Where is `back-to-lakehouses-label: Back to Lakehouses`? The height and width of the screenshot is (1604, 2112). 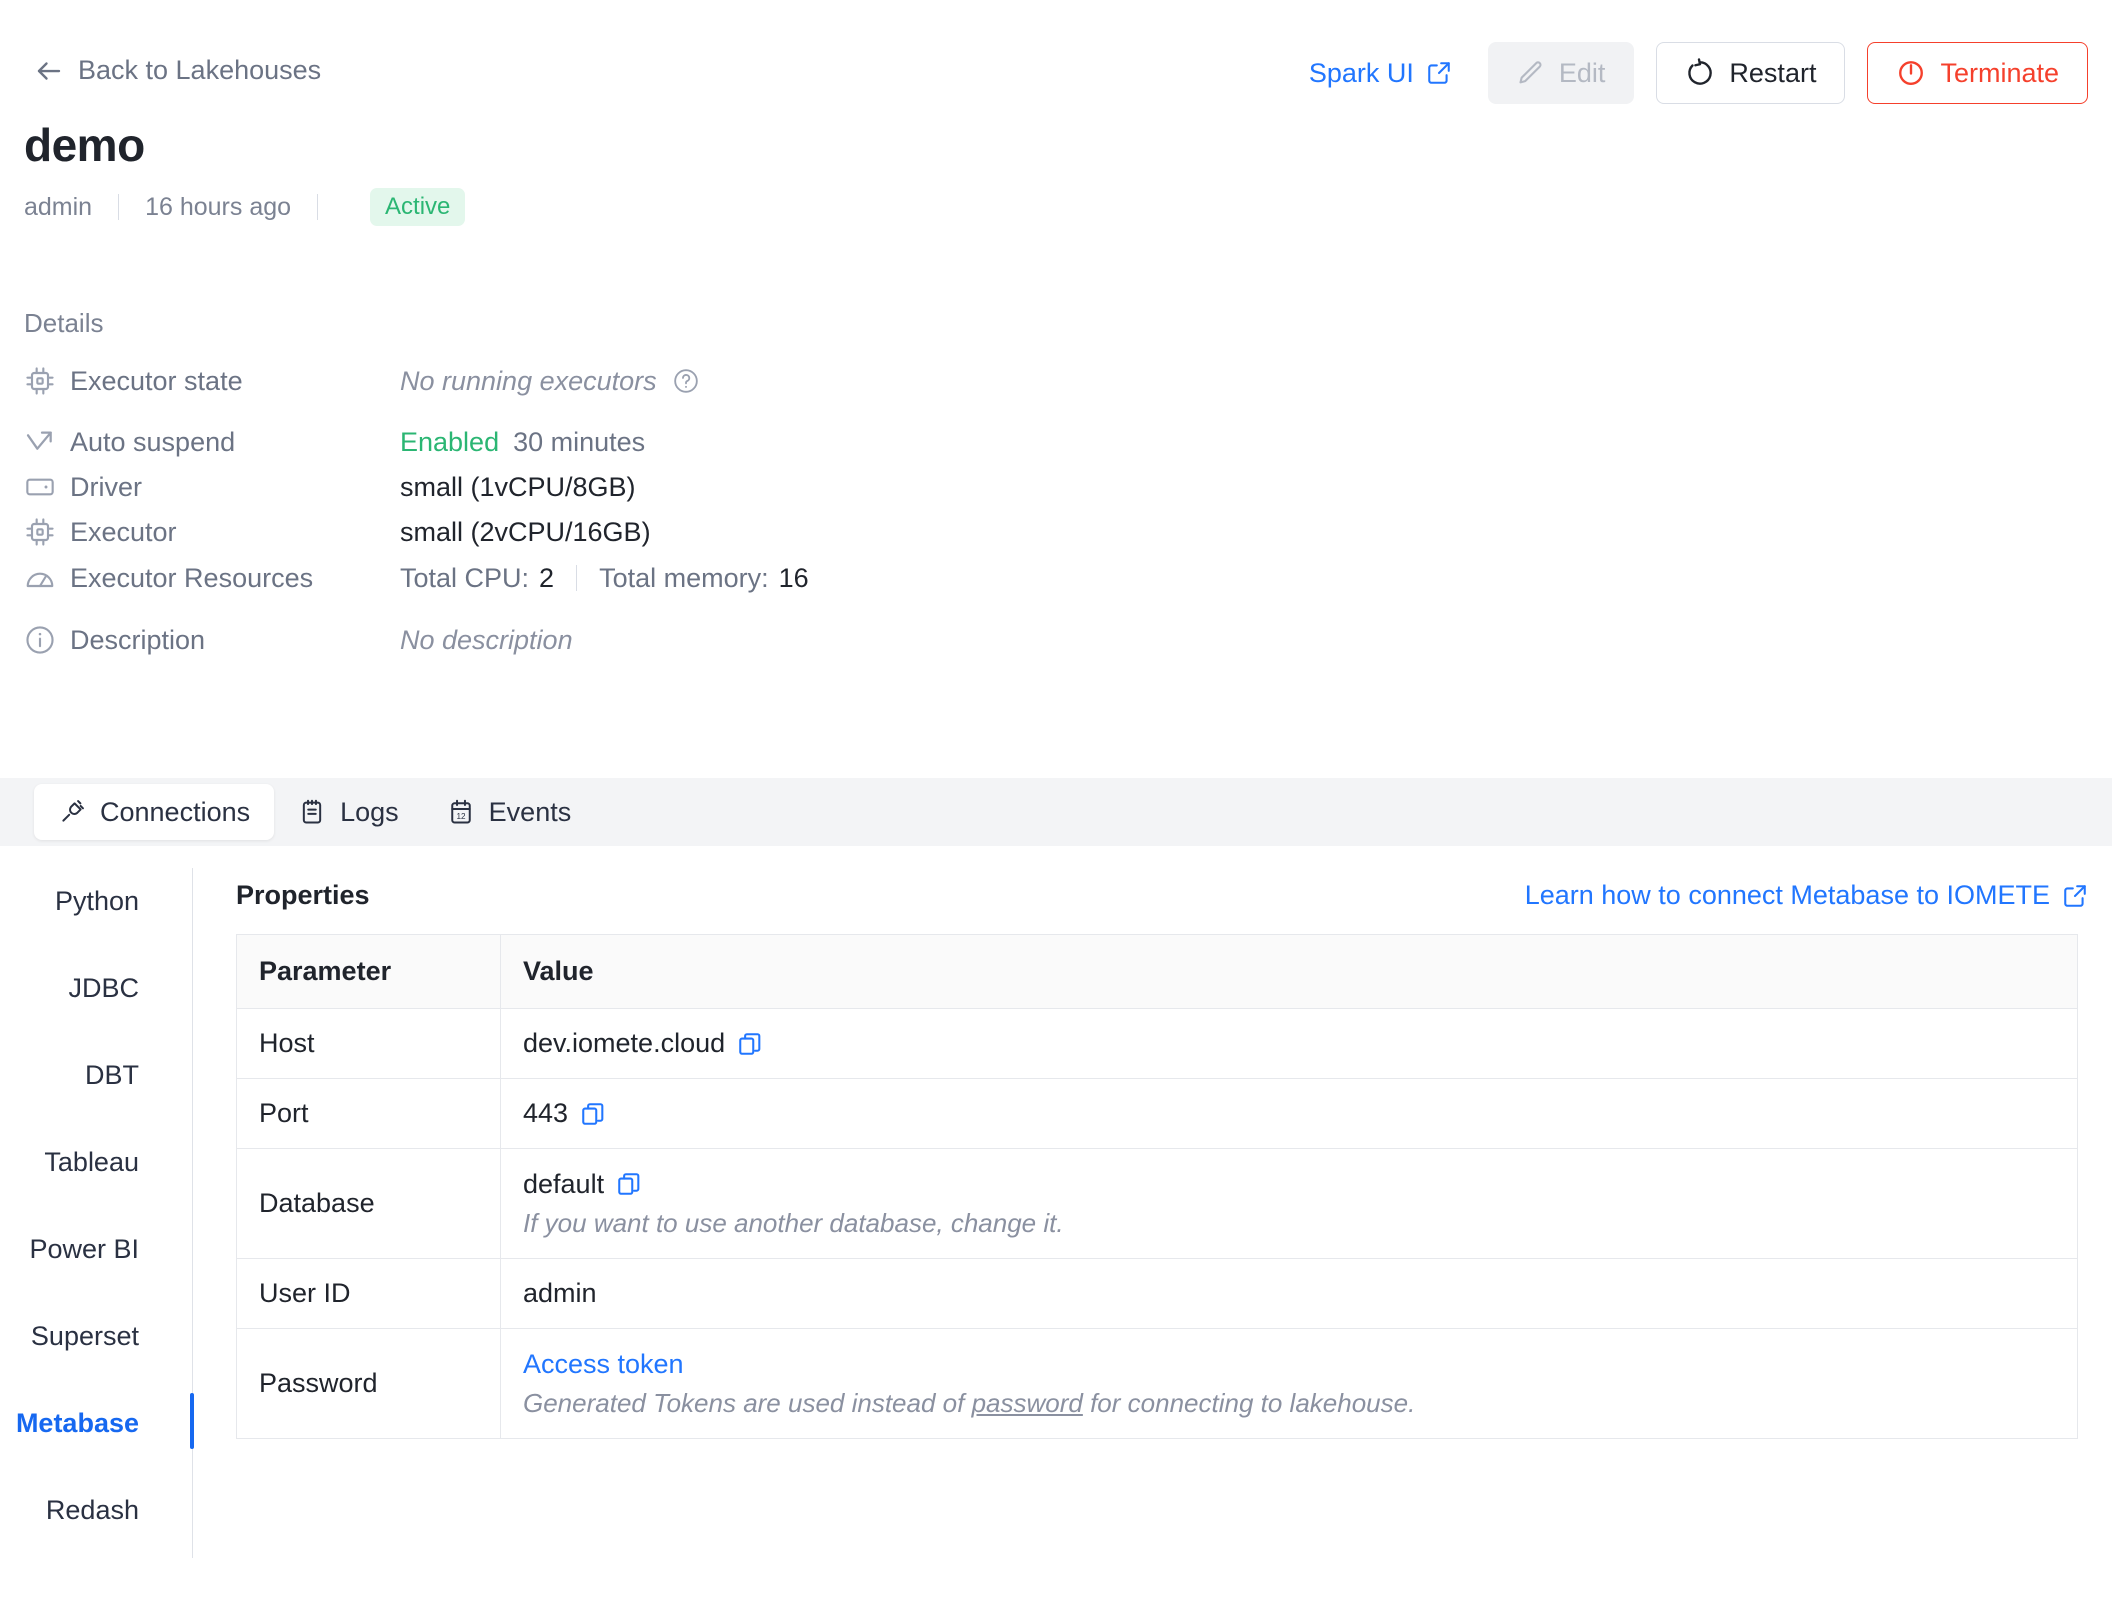
back-to-lakehouses-label: Back to Lakehouses is located at coordinates (200, 70).